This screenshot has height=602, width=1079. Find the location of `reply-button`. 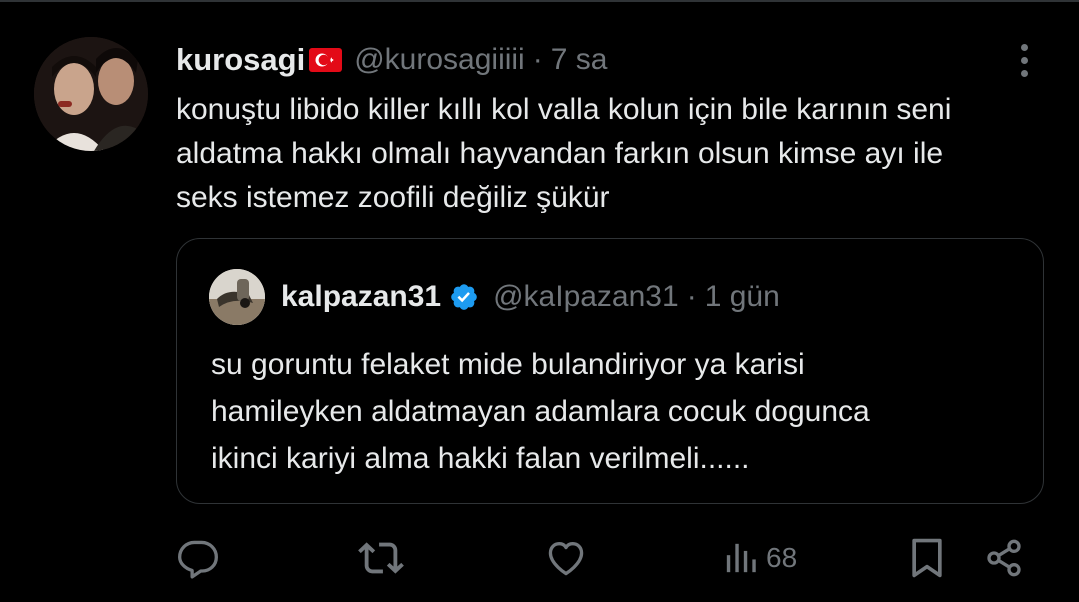

reply-button is located at coordinates (198, 558).